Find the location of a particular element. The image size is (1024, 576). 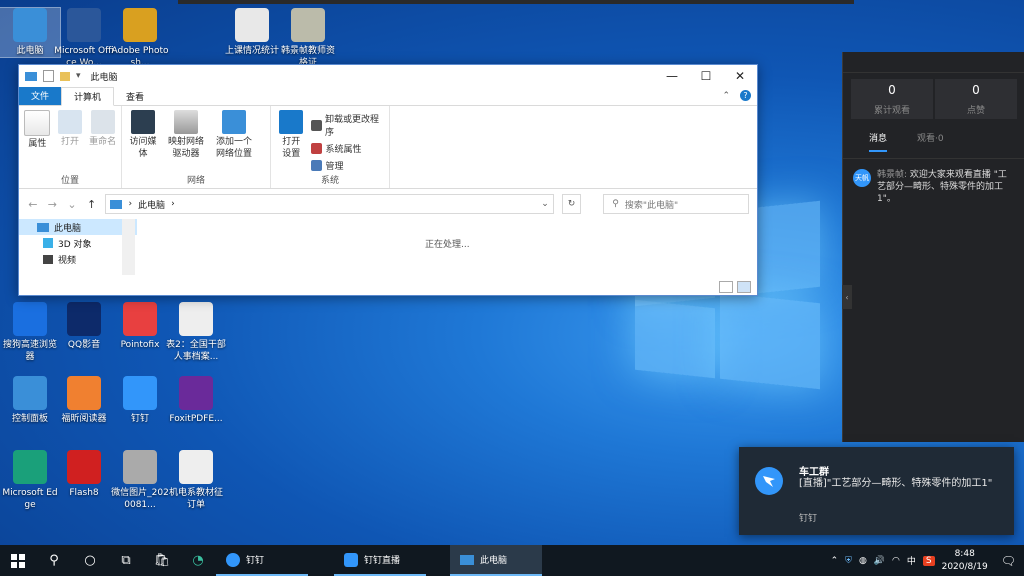

network-icon: ◍ is located at coordinates (863, 561).